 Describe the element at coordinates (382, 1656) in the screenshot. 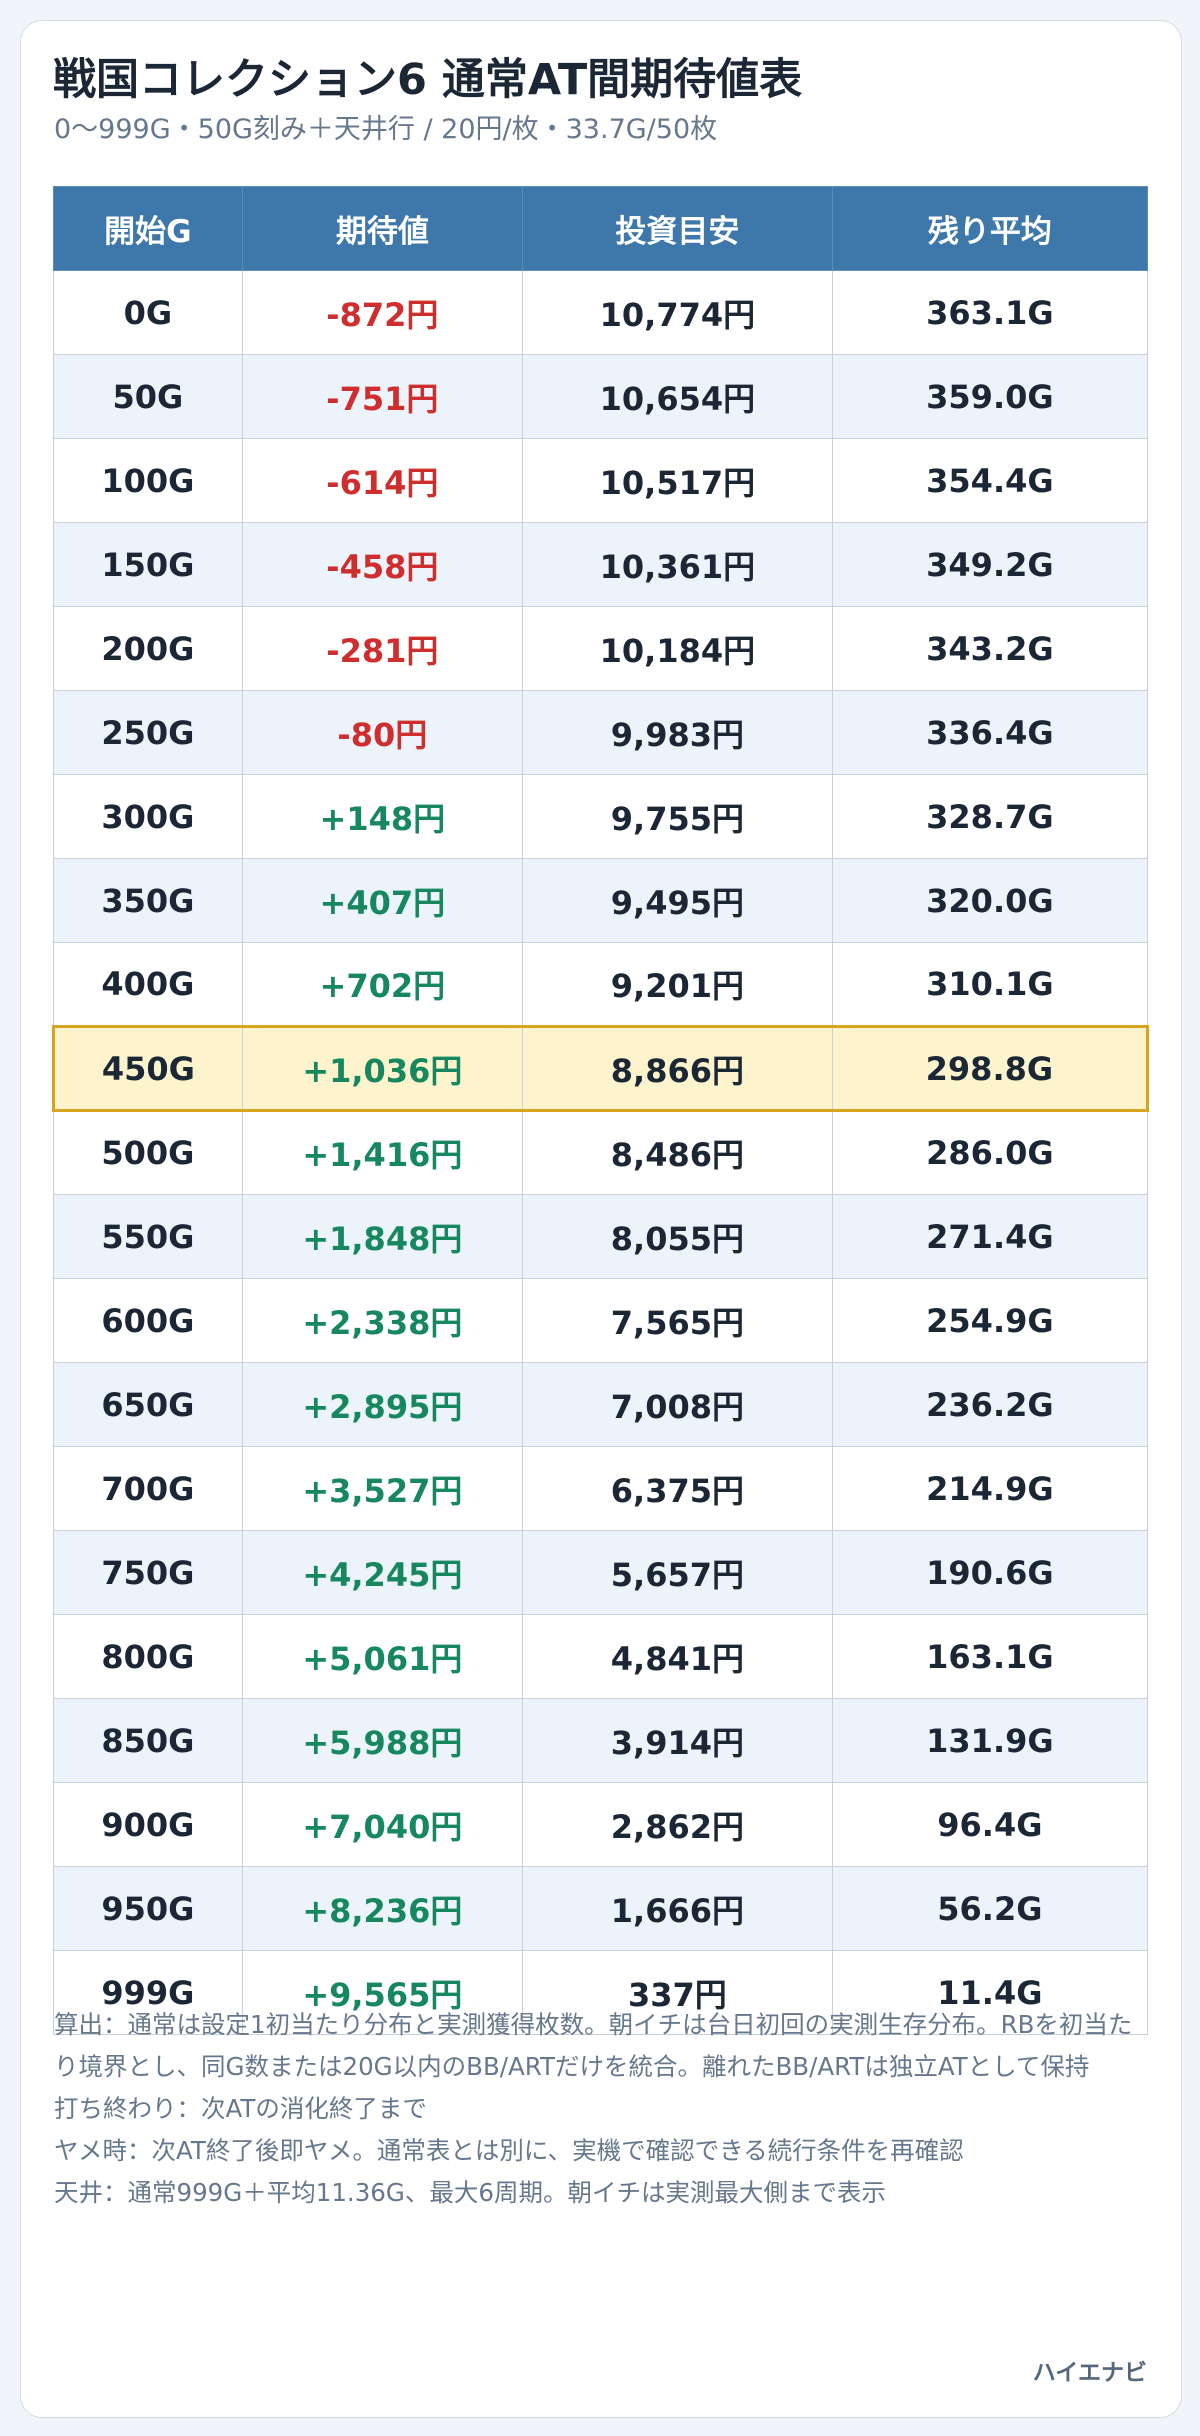

I see `cell-expected-value: +5,061円` at that location.